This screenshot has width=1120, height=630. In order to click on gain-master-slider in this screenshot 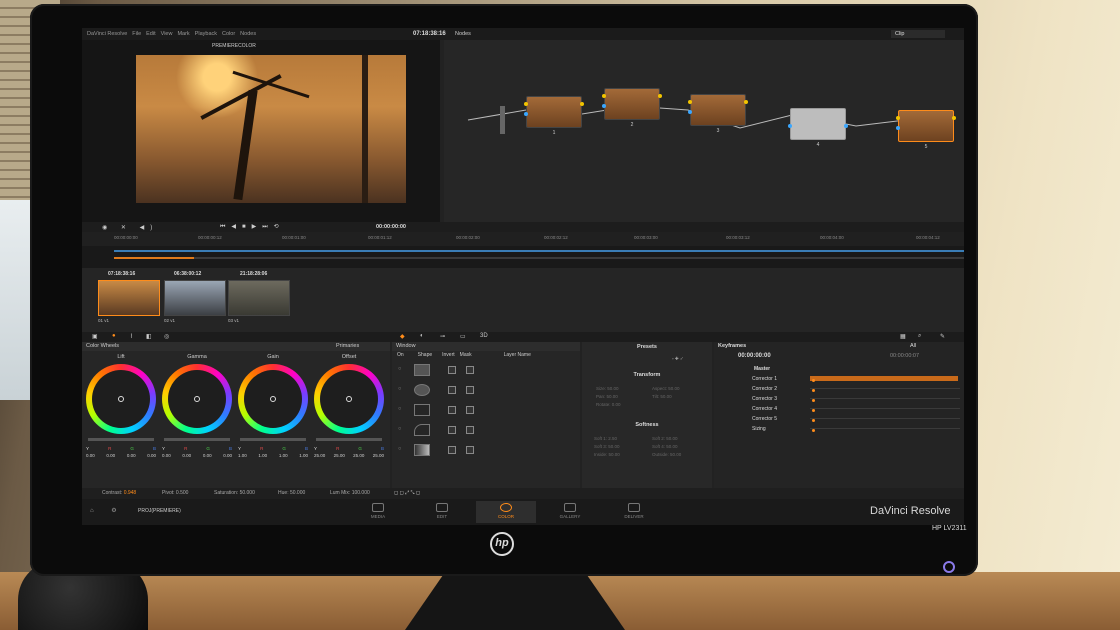, I will do `click(273, 439)`.